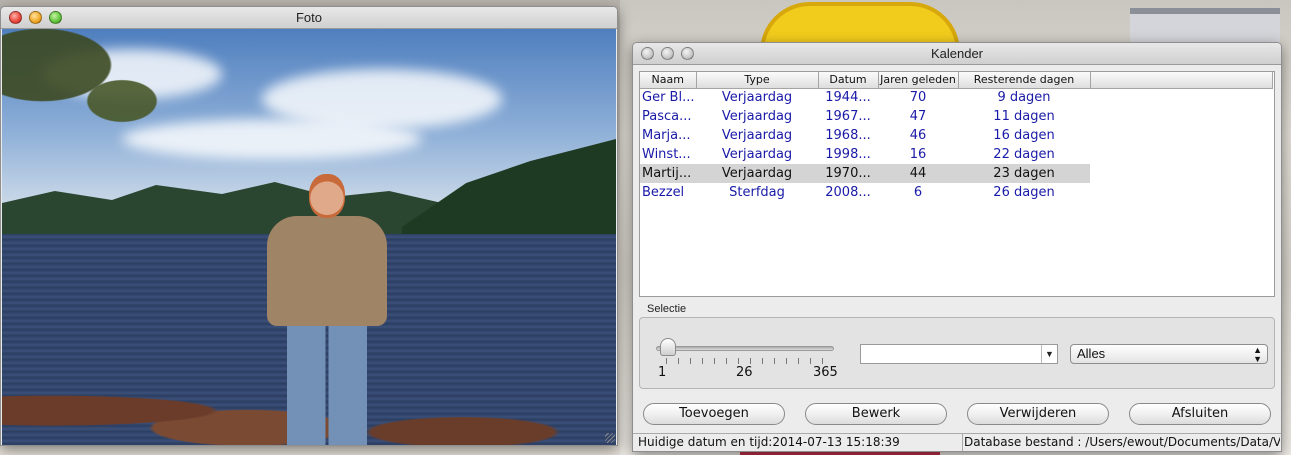  What do you see at coordinates (1181, 80) in the screenshot?
I see `column-header-empty` at bounding box center [1181, 80].